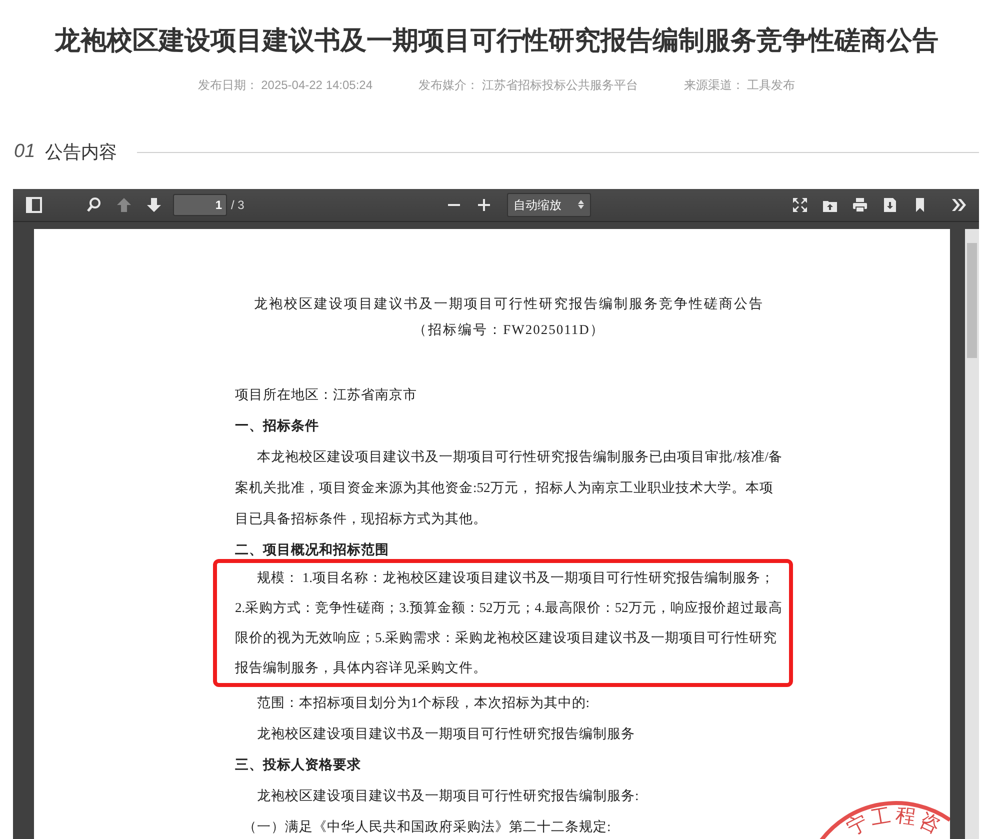 This screenshot has width=993, height=839. I want to click on page-count: / 3, so click(237, 205).